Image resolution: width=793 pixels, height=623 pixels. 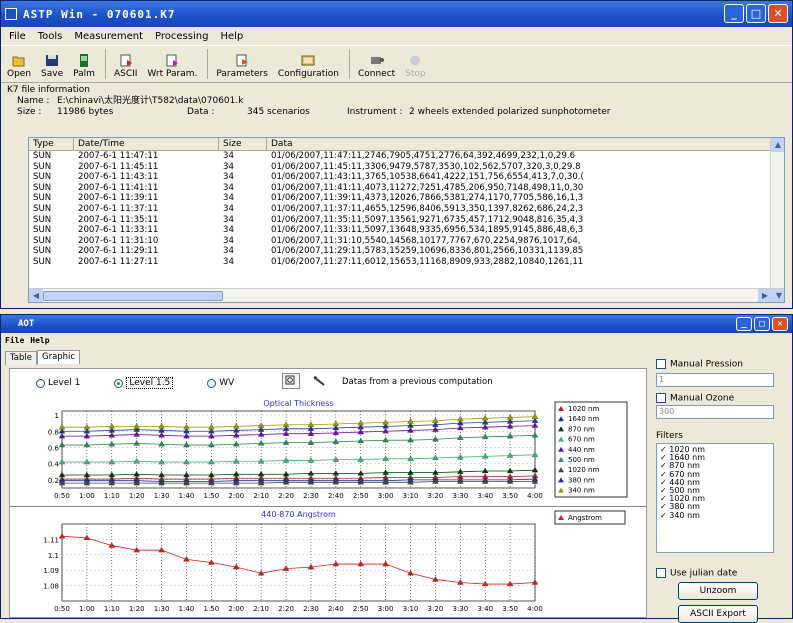 What do you see at coordinates (14, 342) in the screenshot?
I see `aot-menu-file: File` at bounding box center [14, 342].